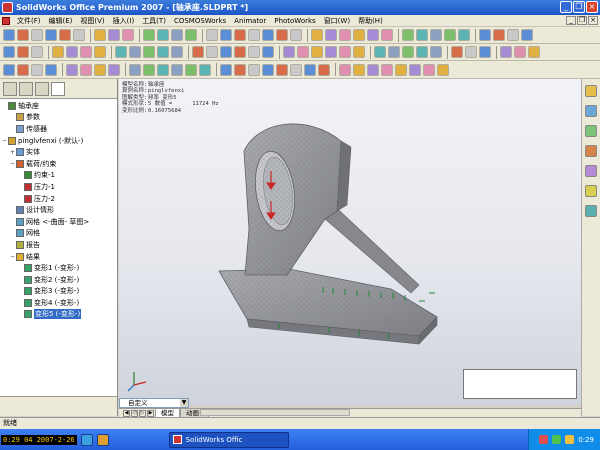 This screenshot has width=600, height=450. I want to click on tree-item: 变形3 (-变形-), so click(59, 292).